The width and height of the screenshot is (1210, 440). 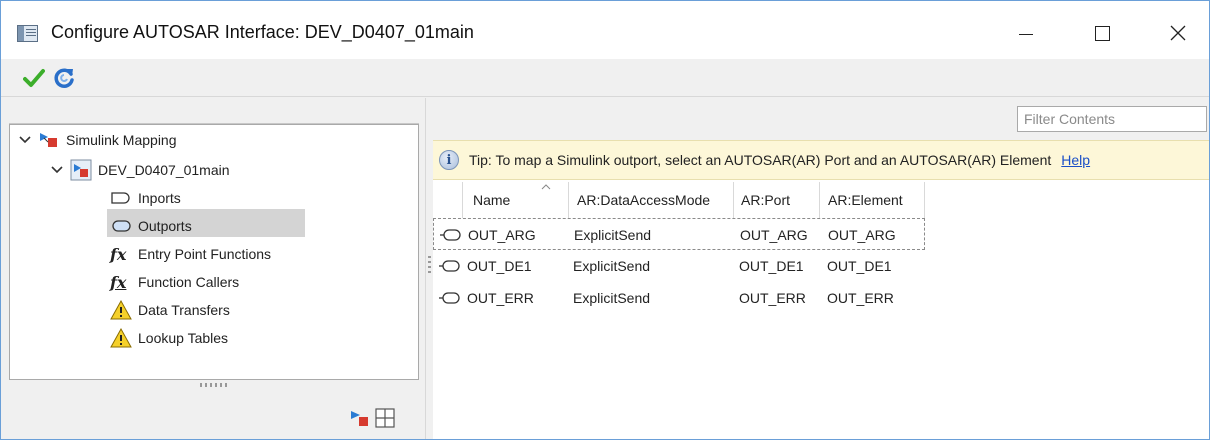 What do you see at coordinates (679, 298) in the screenshot?
I see `table-row: OUT_ERR ExplicitSend OUT_ERR OUT_ERR` at bounding box center [679, 298].